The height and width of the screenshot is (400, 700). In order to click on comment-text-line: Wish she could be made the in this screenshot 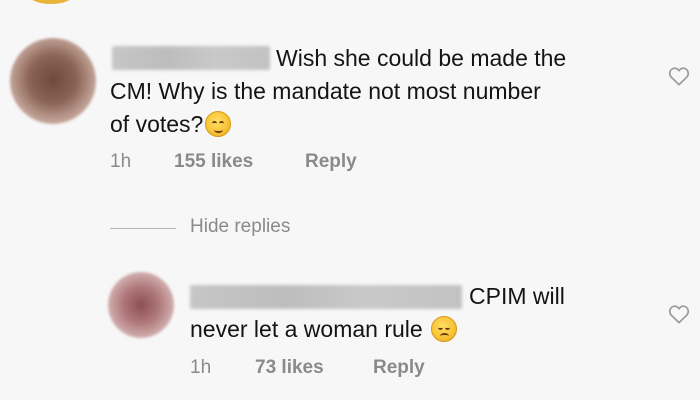, I will do `click(421, 58)`.